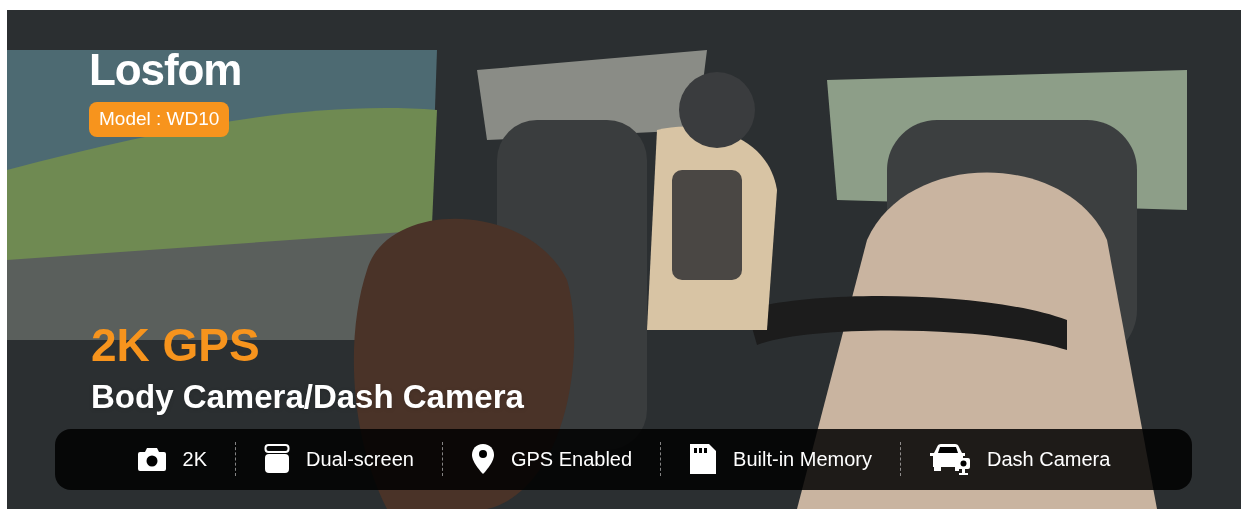  I want to click on location-pin-icon, so click(482, 459).